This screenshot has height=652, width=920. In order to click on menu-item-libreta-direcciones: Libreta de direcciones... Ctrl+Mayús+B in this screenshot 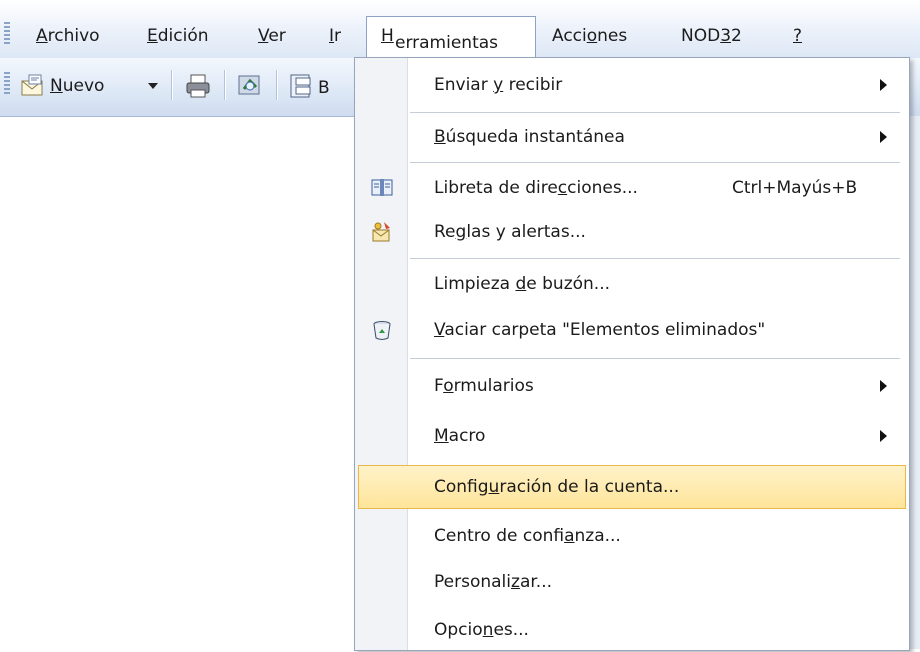, I will do `click(632, 188)`.